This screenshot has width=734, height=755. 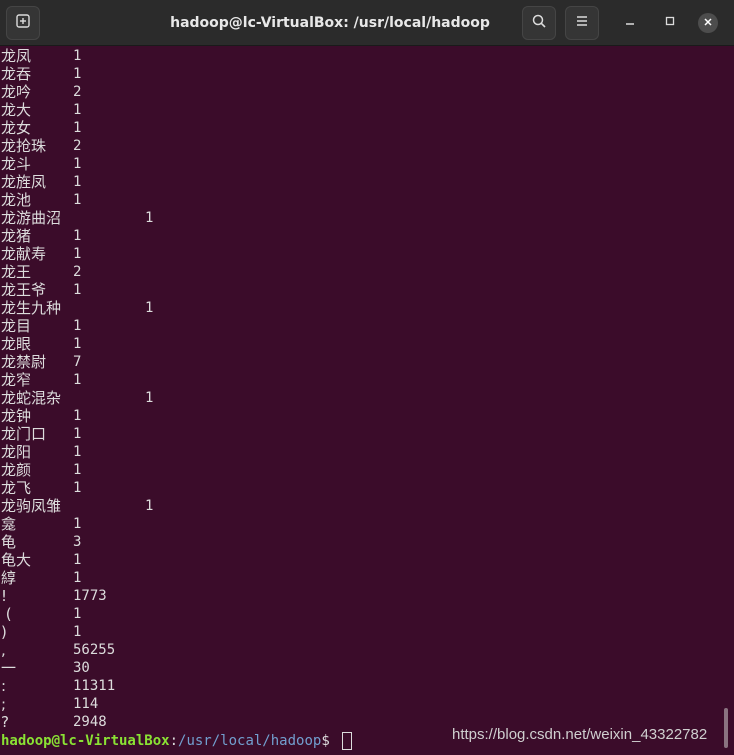 What do you see at coordinates (31, 218) in the screenshot?
I see `output-word: 龙游曲沼` at bounding box center [31, 218].